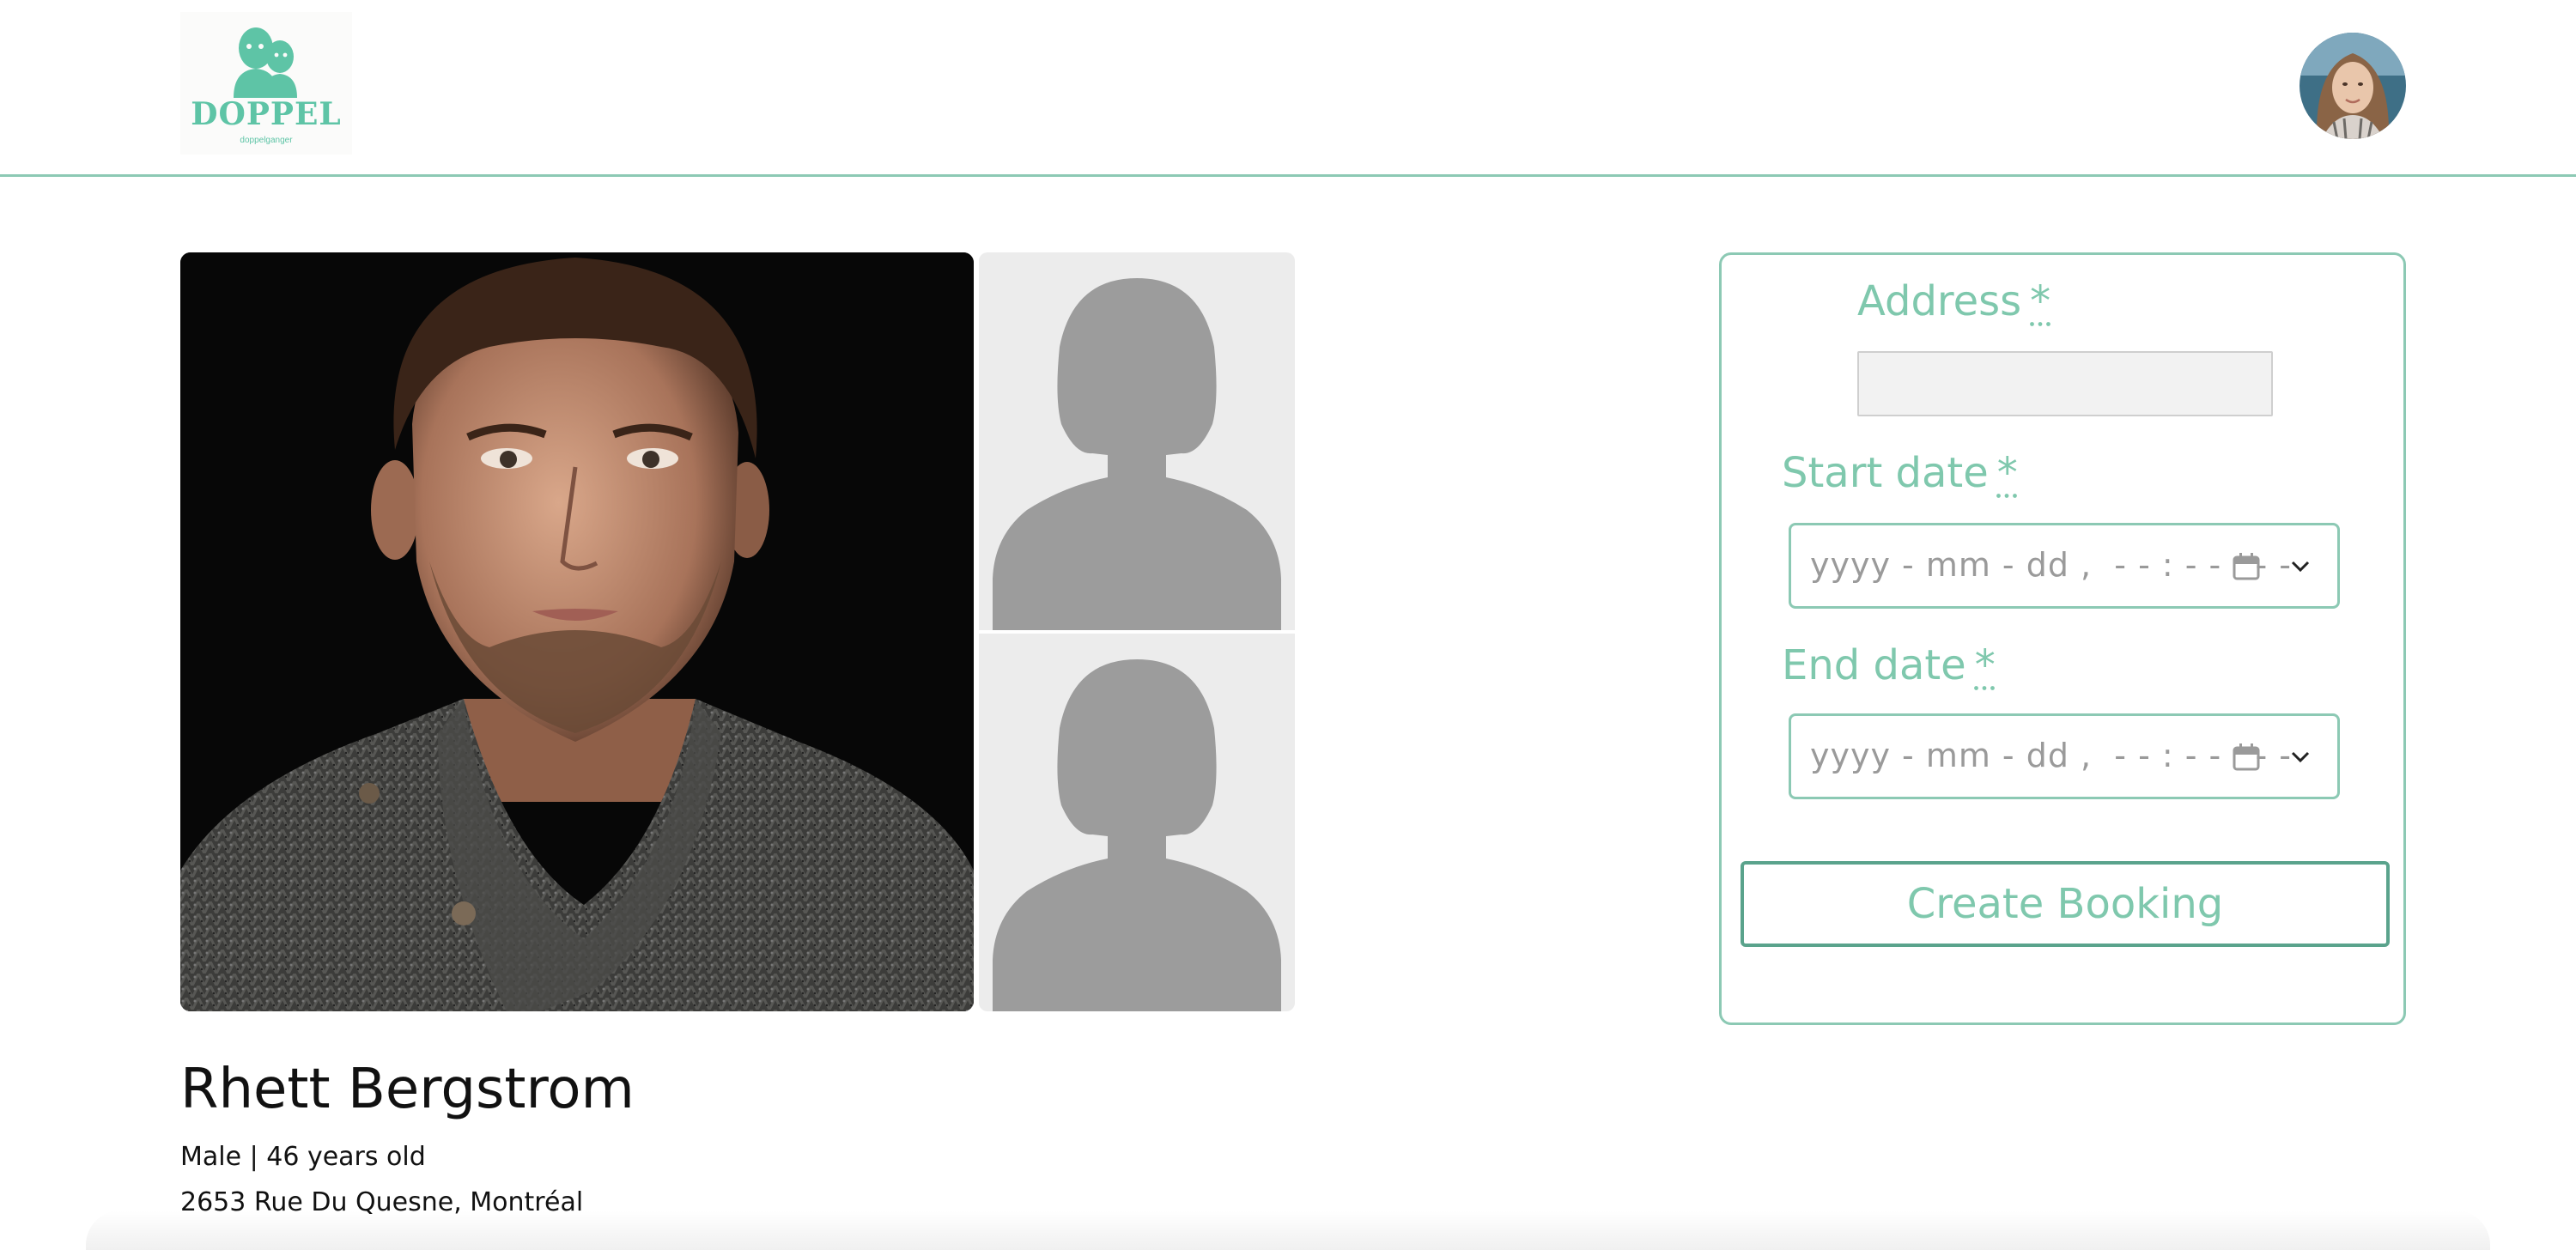  Describe the element at coordinates (2051, 565) in the screenshot. I see `start-date-placeholder: yyyy - mm - dd , - - : - - - -` at that location.